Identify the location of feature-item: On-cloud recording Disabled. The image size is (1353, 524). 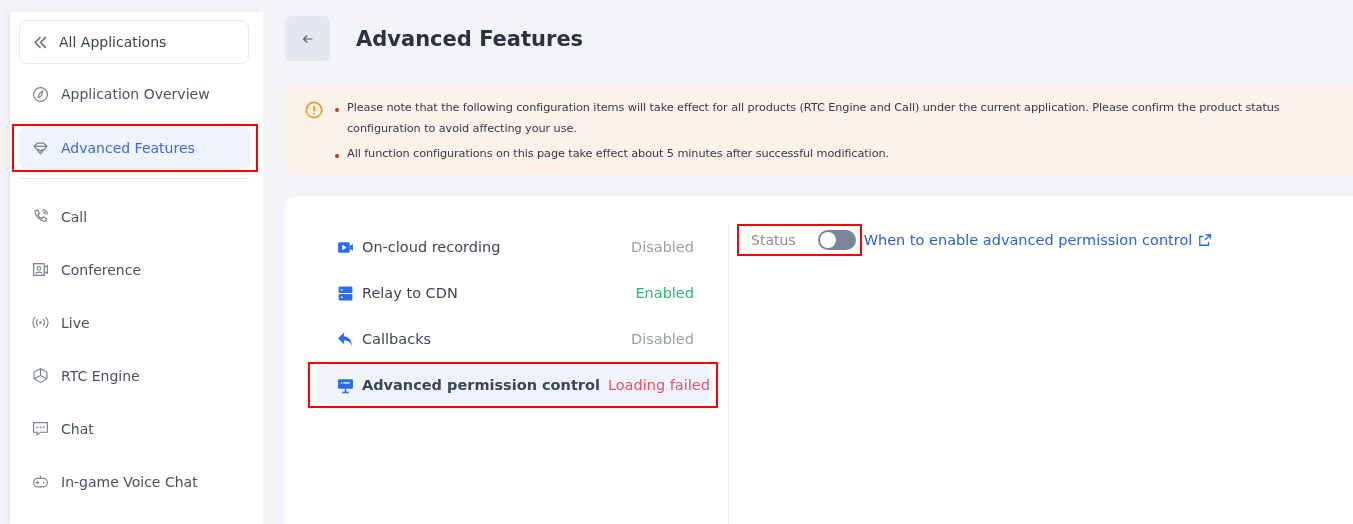
(513, 247).